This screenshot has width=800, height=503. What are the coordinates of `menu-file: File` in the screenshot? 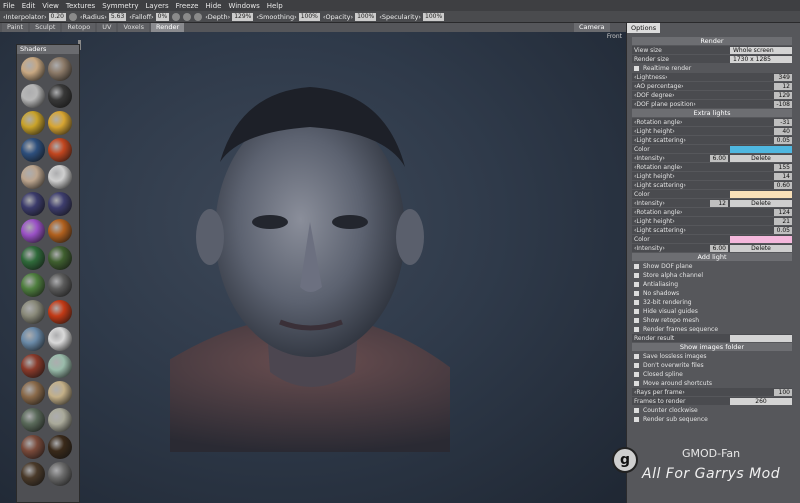 It's located at (9, 6).